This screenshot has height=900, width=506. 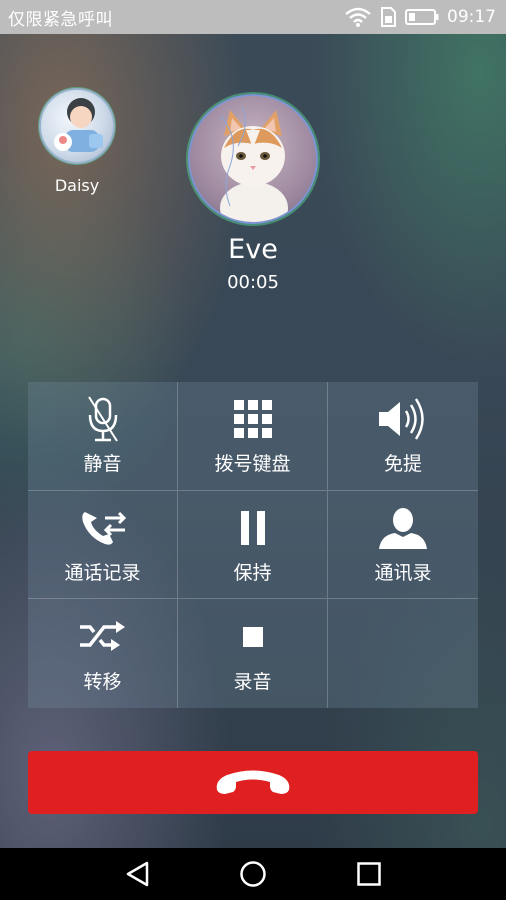 I want to click on sim-icon, so click(x=388, y=17).